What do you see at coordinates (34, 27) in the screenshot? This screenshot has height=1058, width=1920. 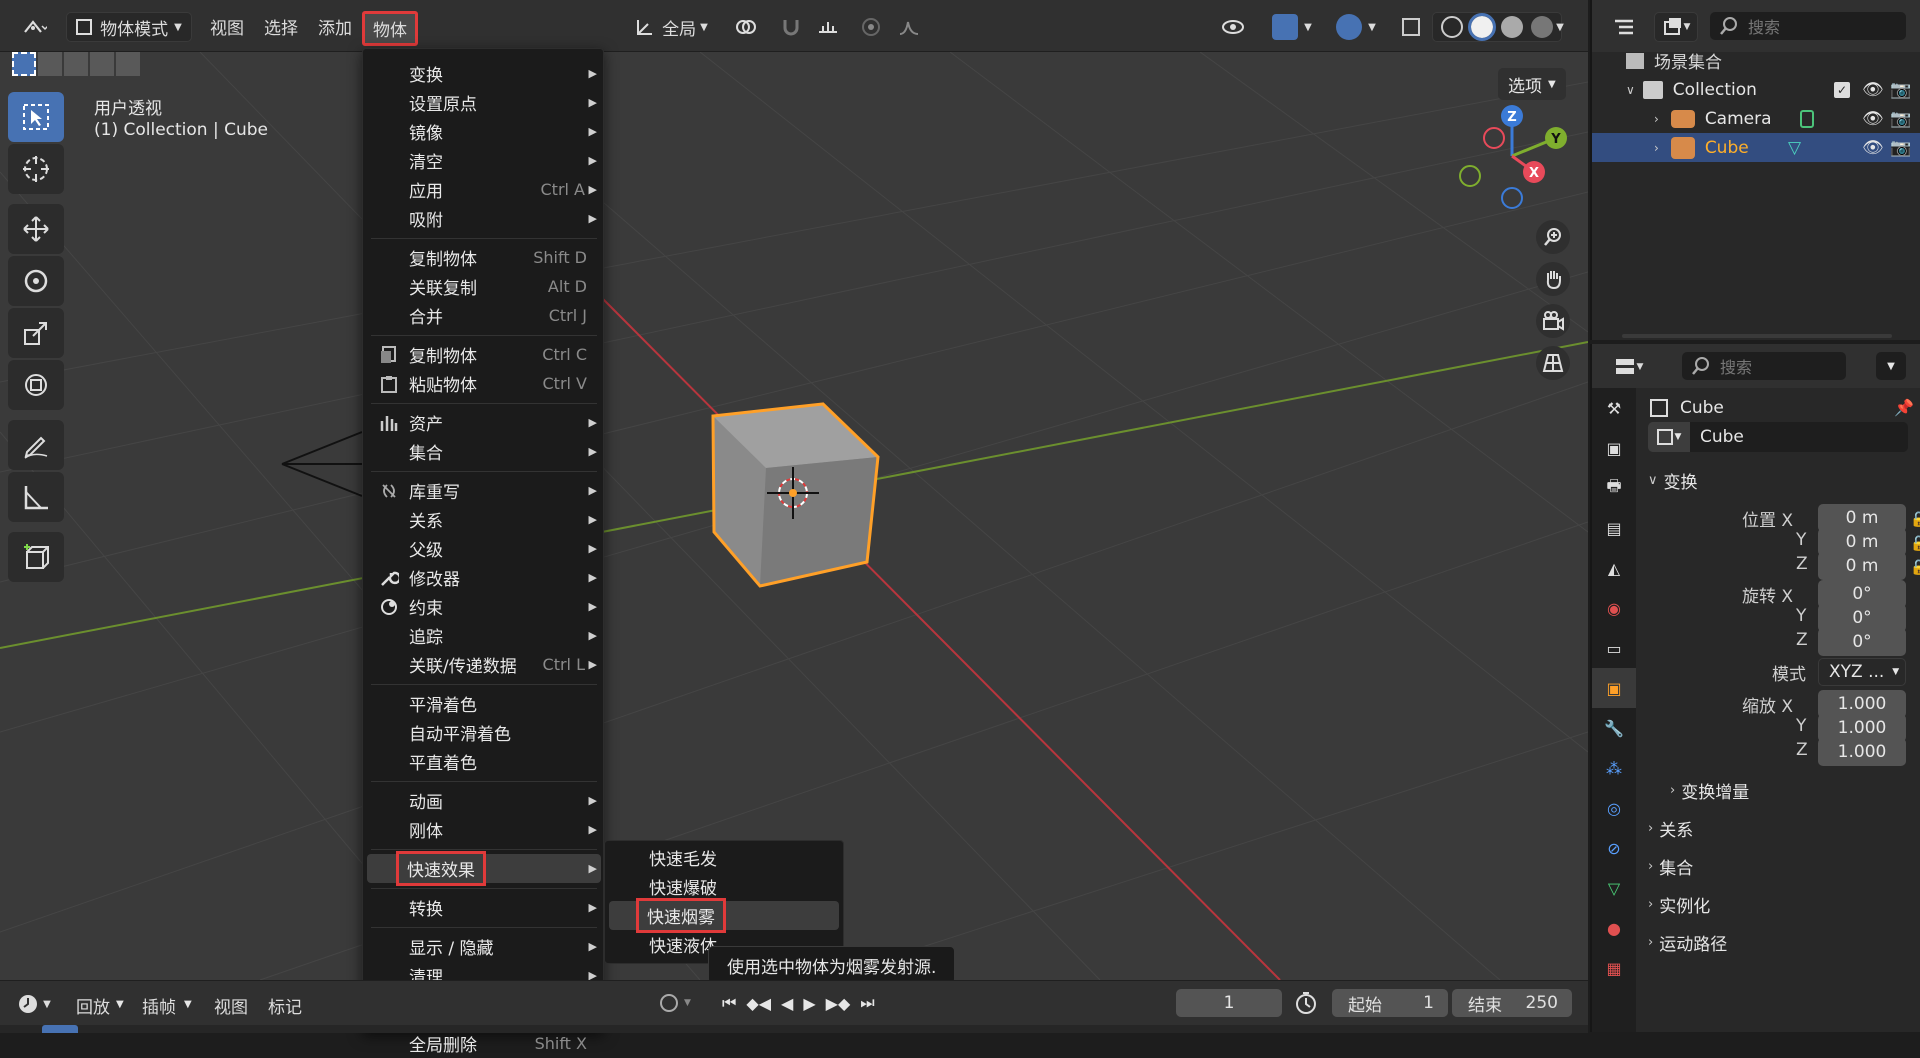 I see `editor-type-button` at bounding box center [34, 27].